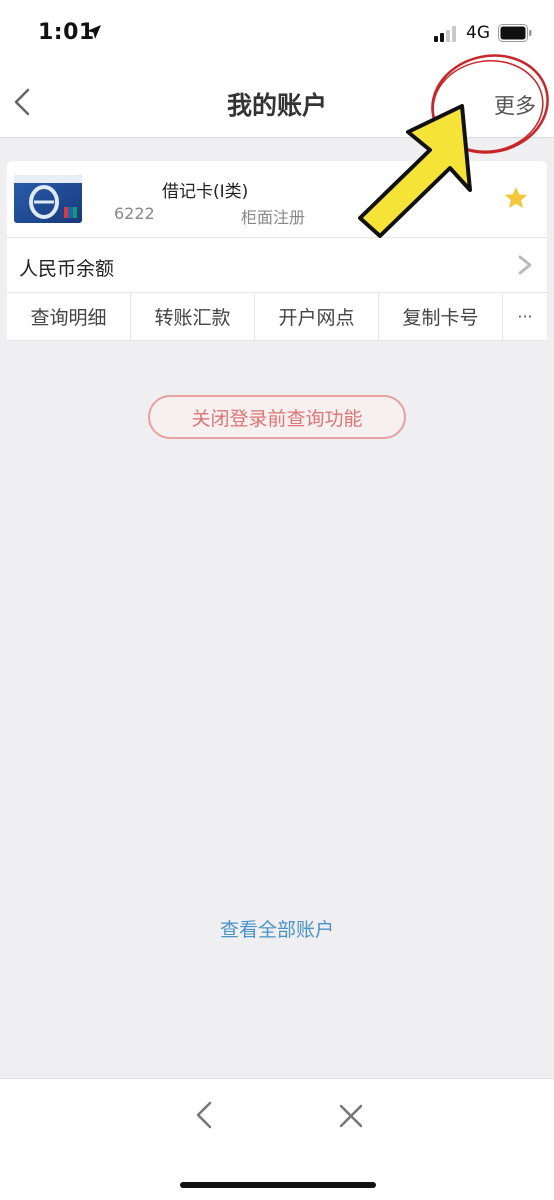 Image resolution: width=554 pixels, height=1200 pixels. I want to click on header: 我的账户 更多, so click(277, 102).